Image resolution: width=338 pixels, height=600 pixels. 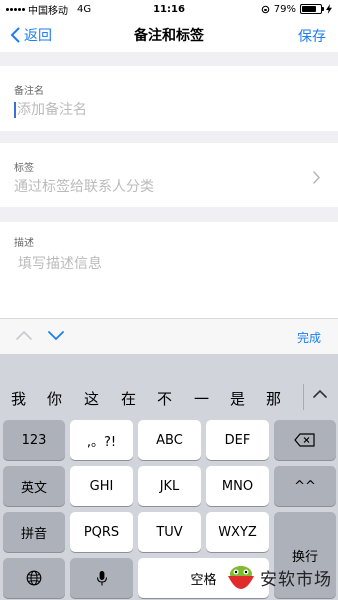 What do you see at coordinates (34, 440) in the screenshot?
I see `key-123: 123` at bounding box center [34, 440].